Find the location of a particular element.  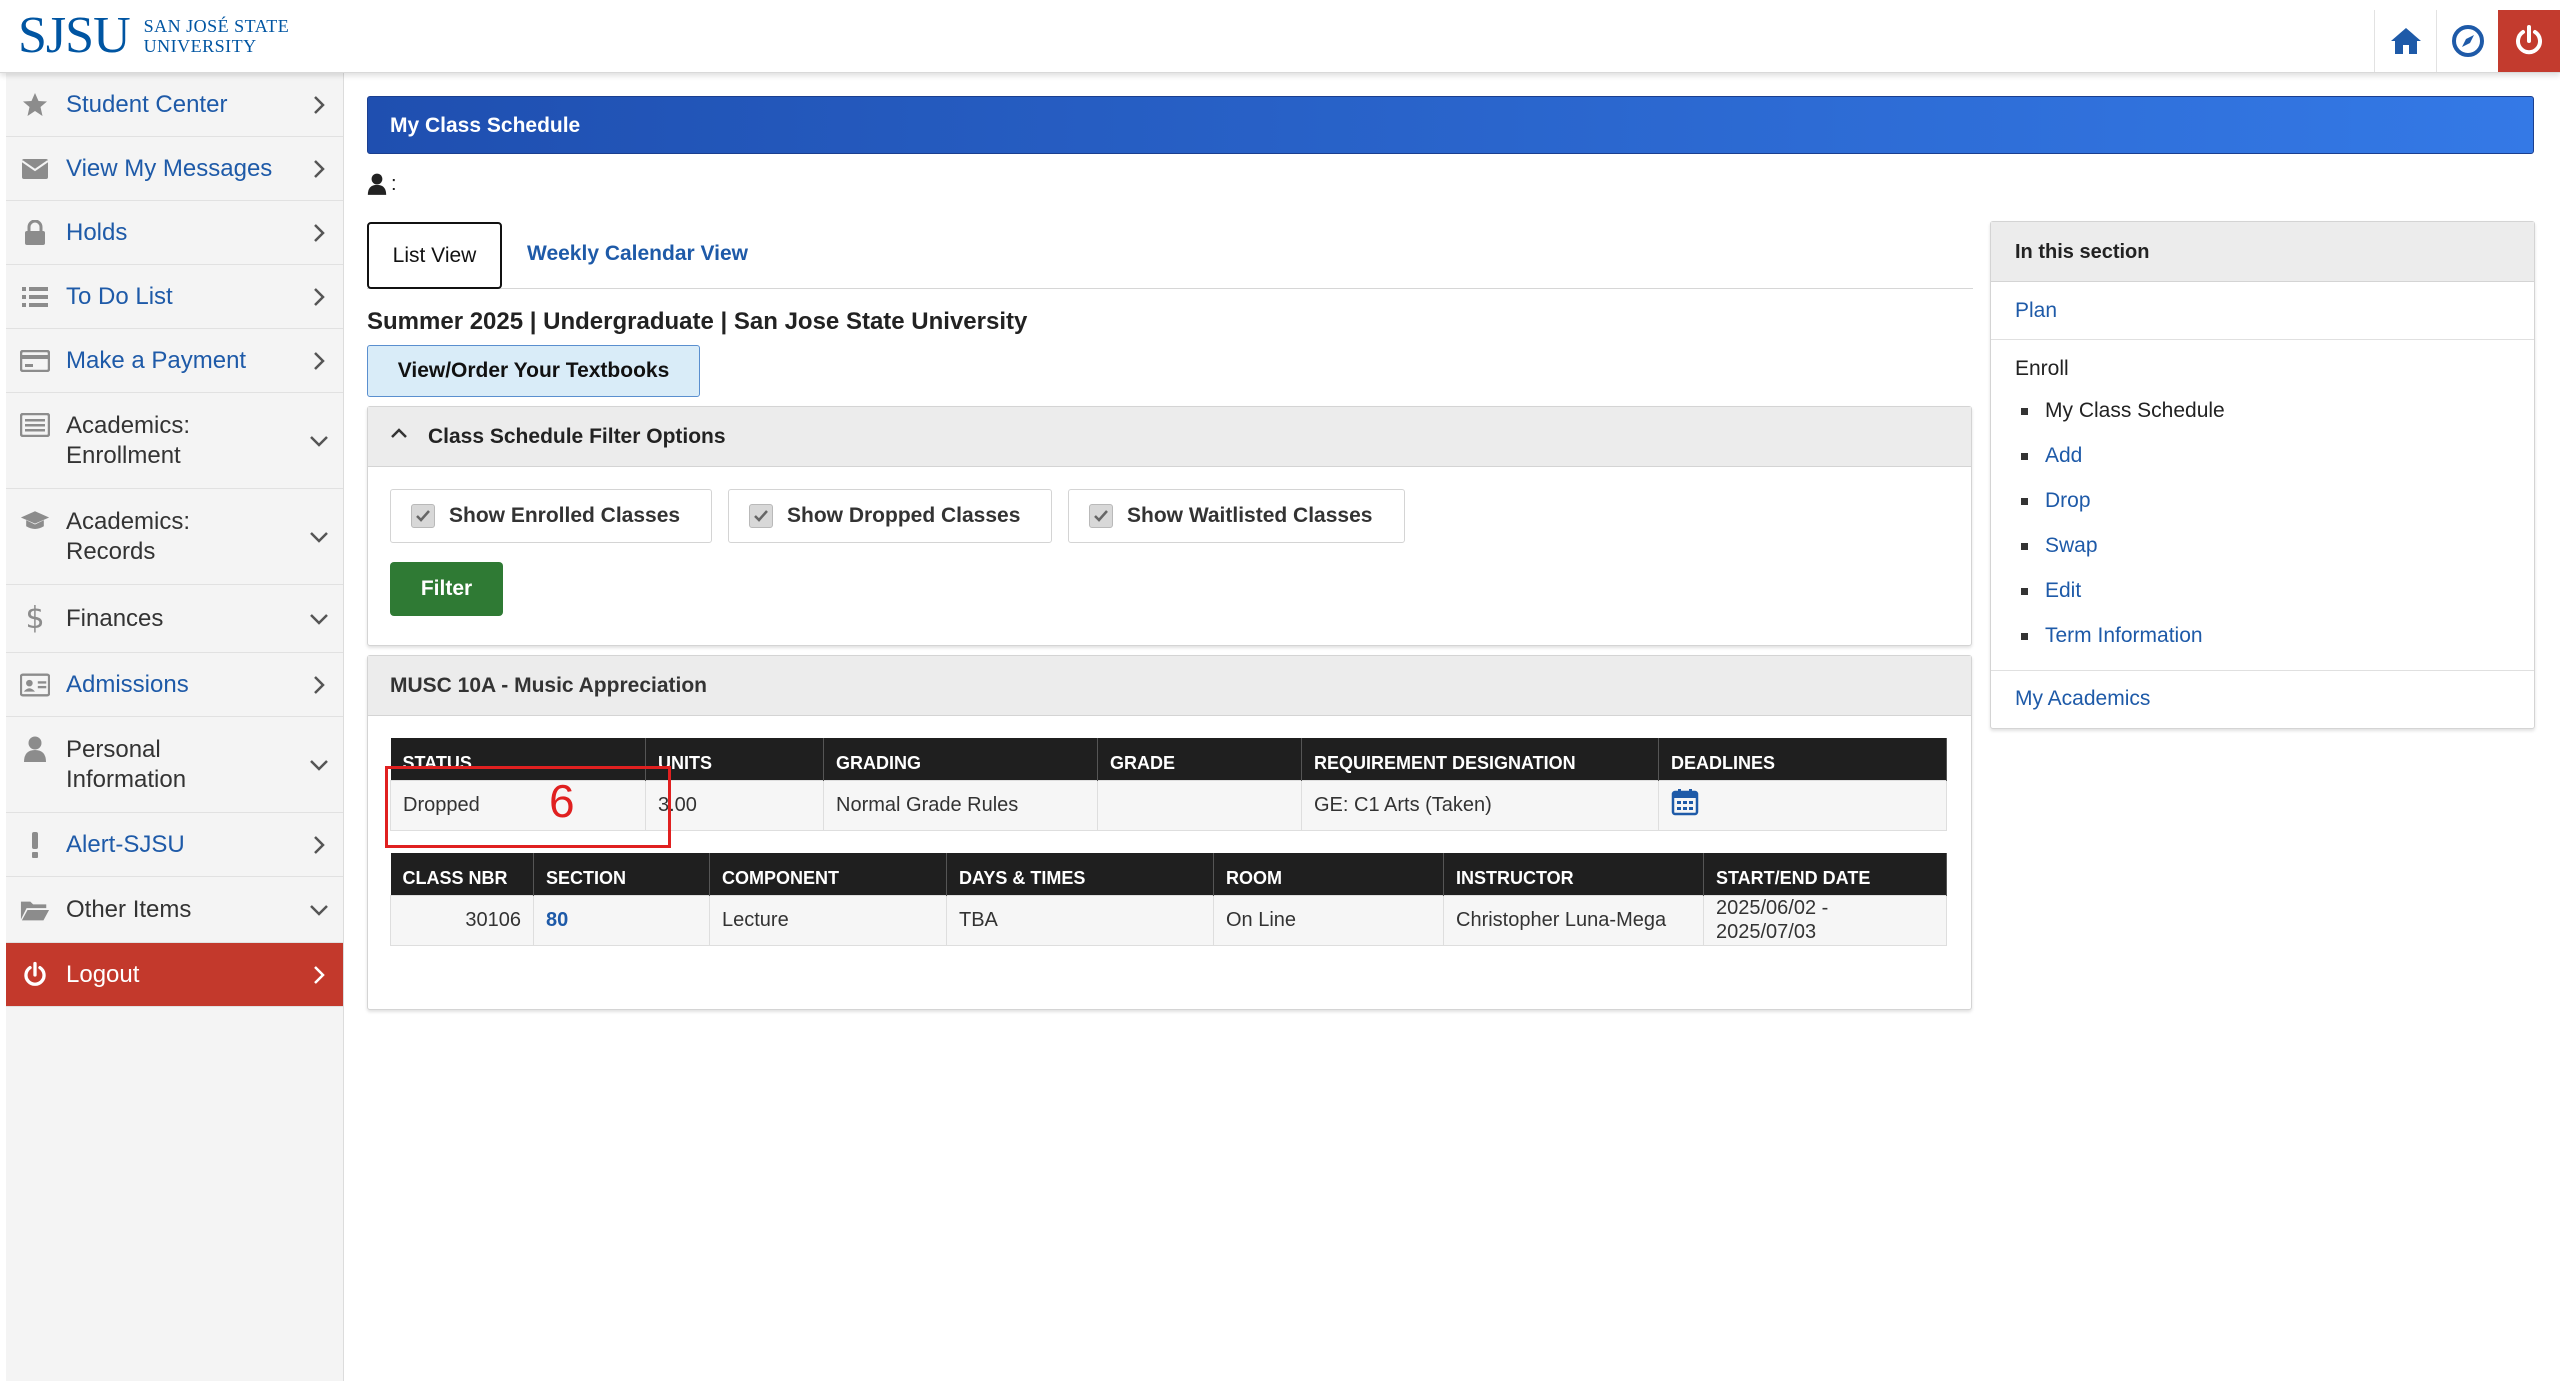

show-waitlisted-checkbox: Show Waitlisted Classes is located at coordinates (1236, 516).